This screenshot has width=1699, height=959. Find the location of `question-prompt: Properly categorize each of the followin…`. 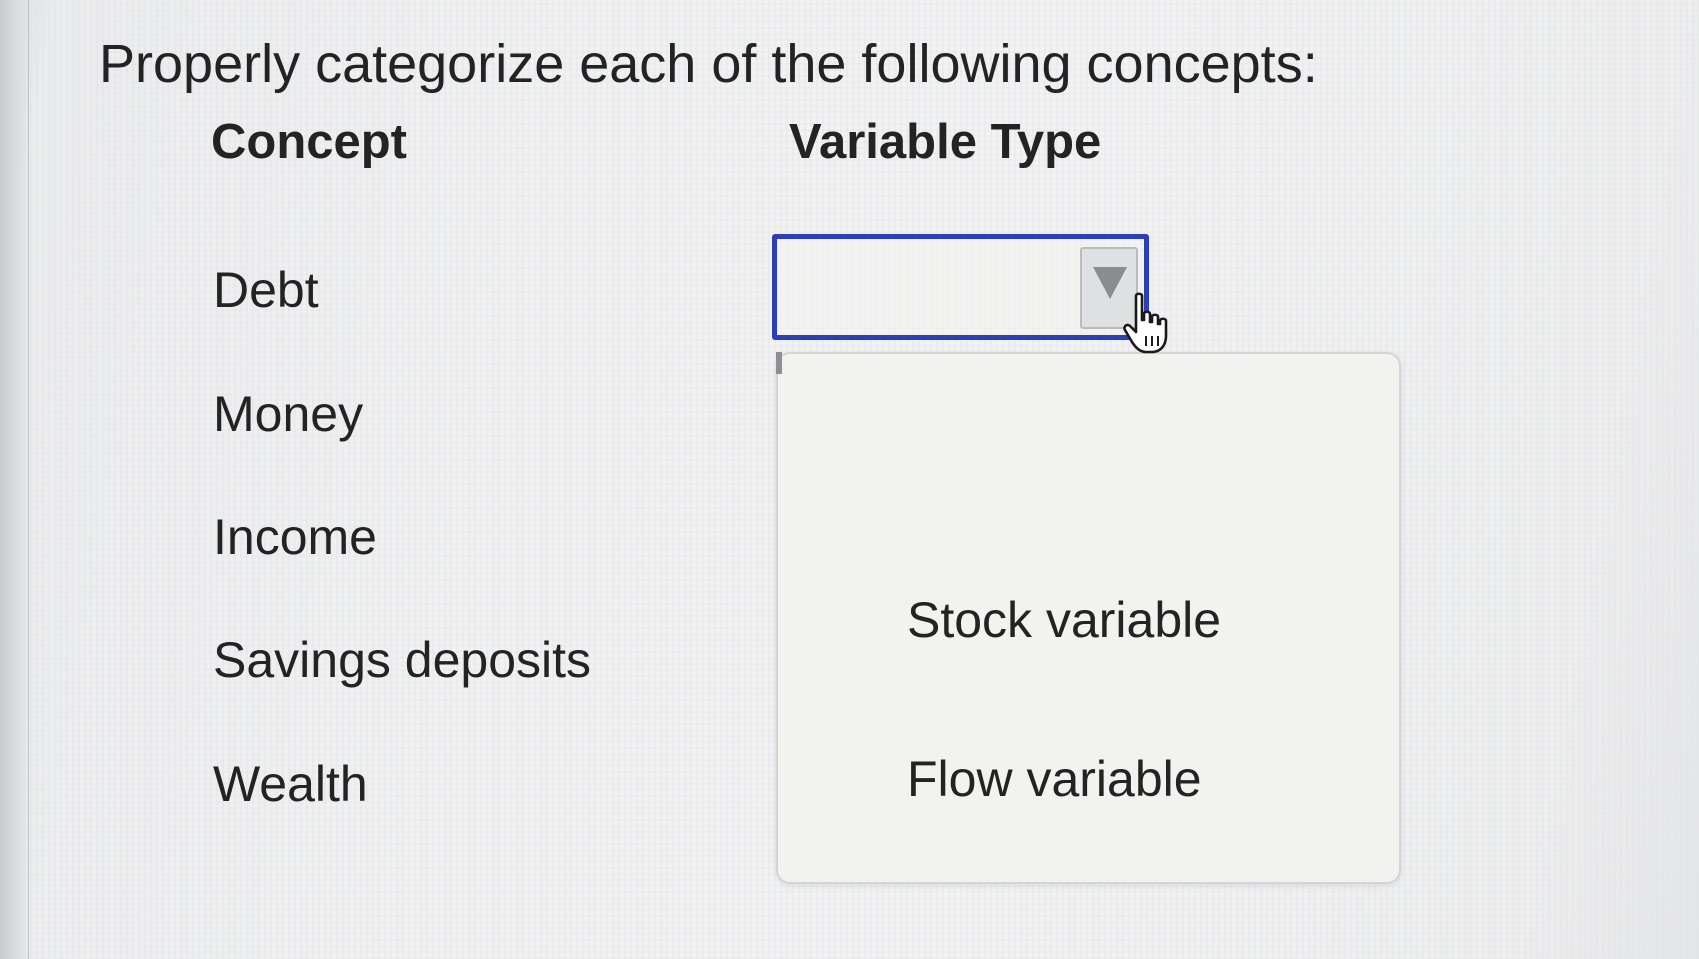

question-prompt: Properly categorize each of the followin… is located at coordinates (708, 64).